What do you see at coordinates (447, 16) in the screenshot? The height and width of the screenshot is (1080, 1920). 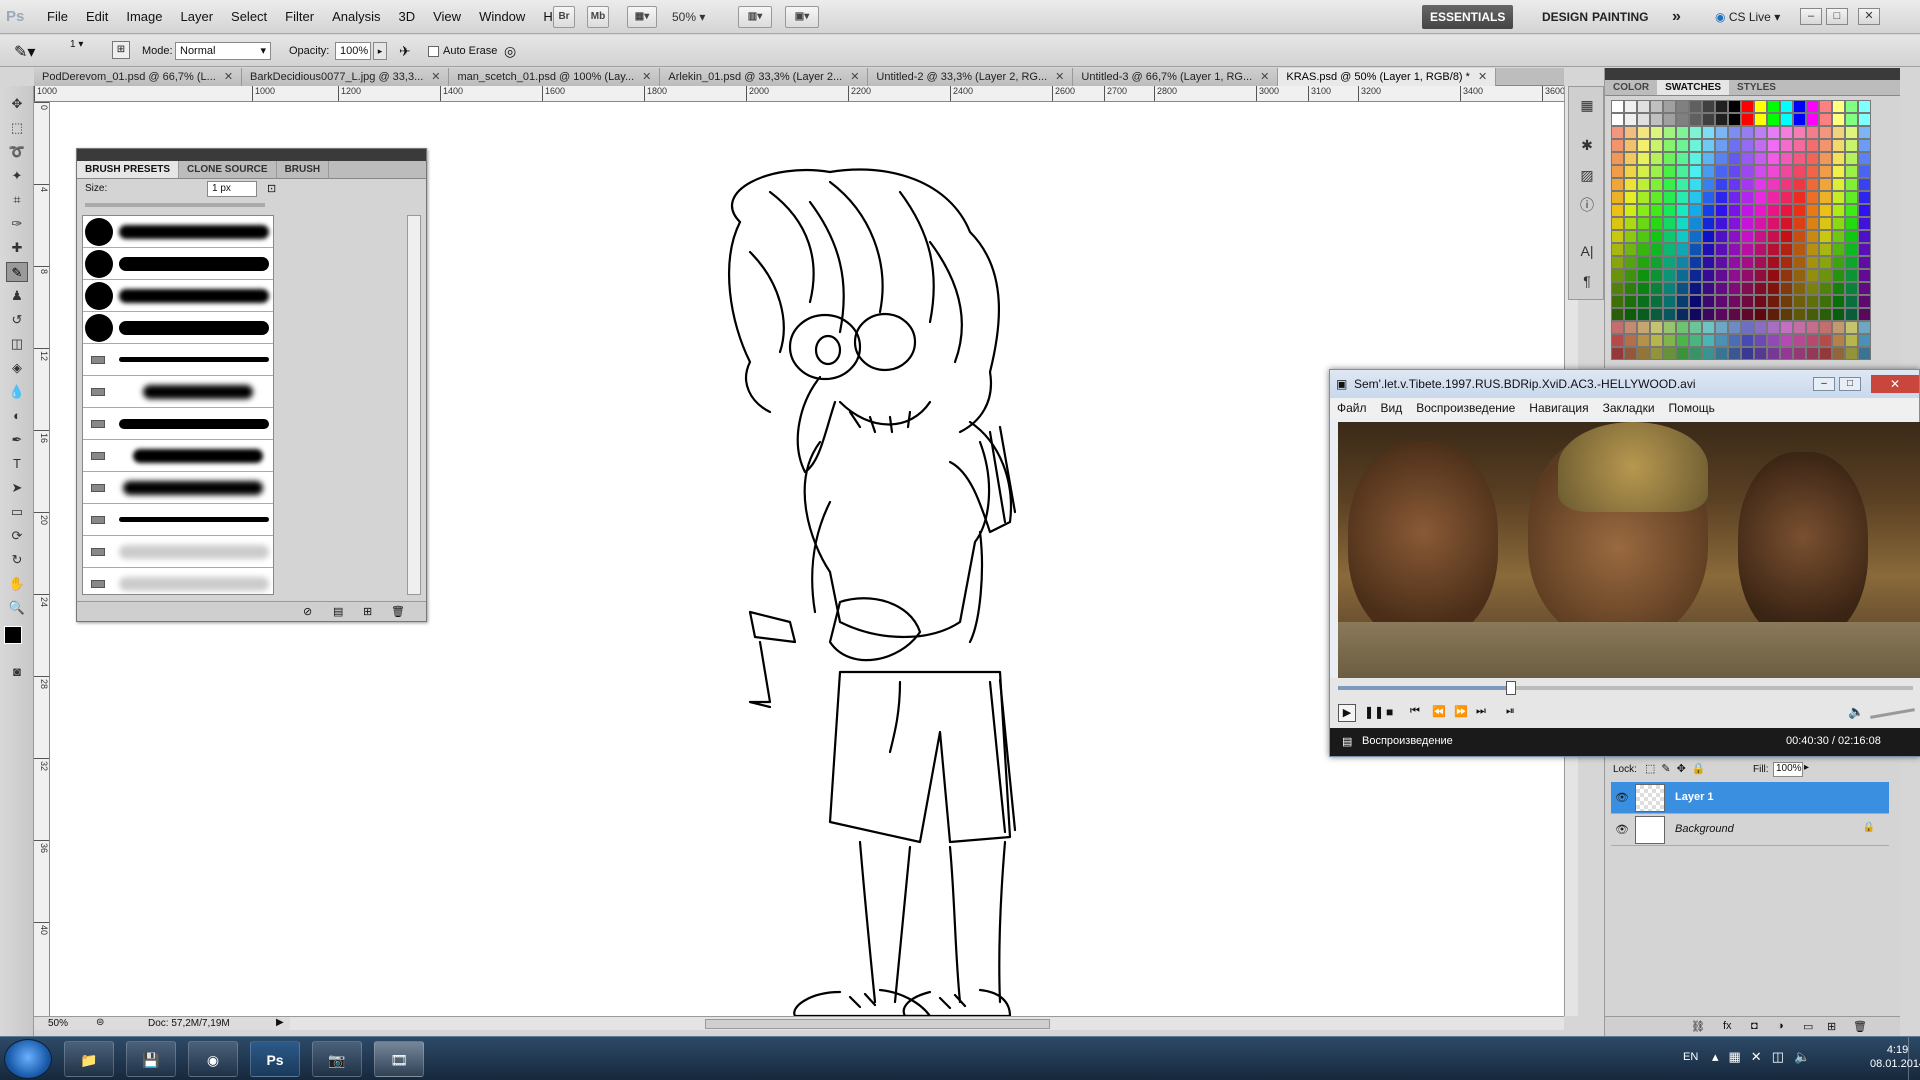 I see `menu-view: View` at bounding box center [447, 16].